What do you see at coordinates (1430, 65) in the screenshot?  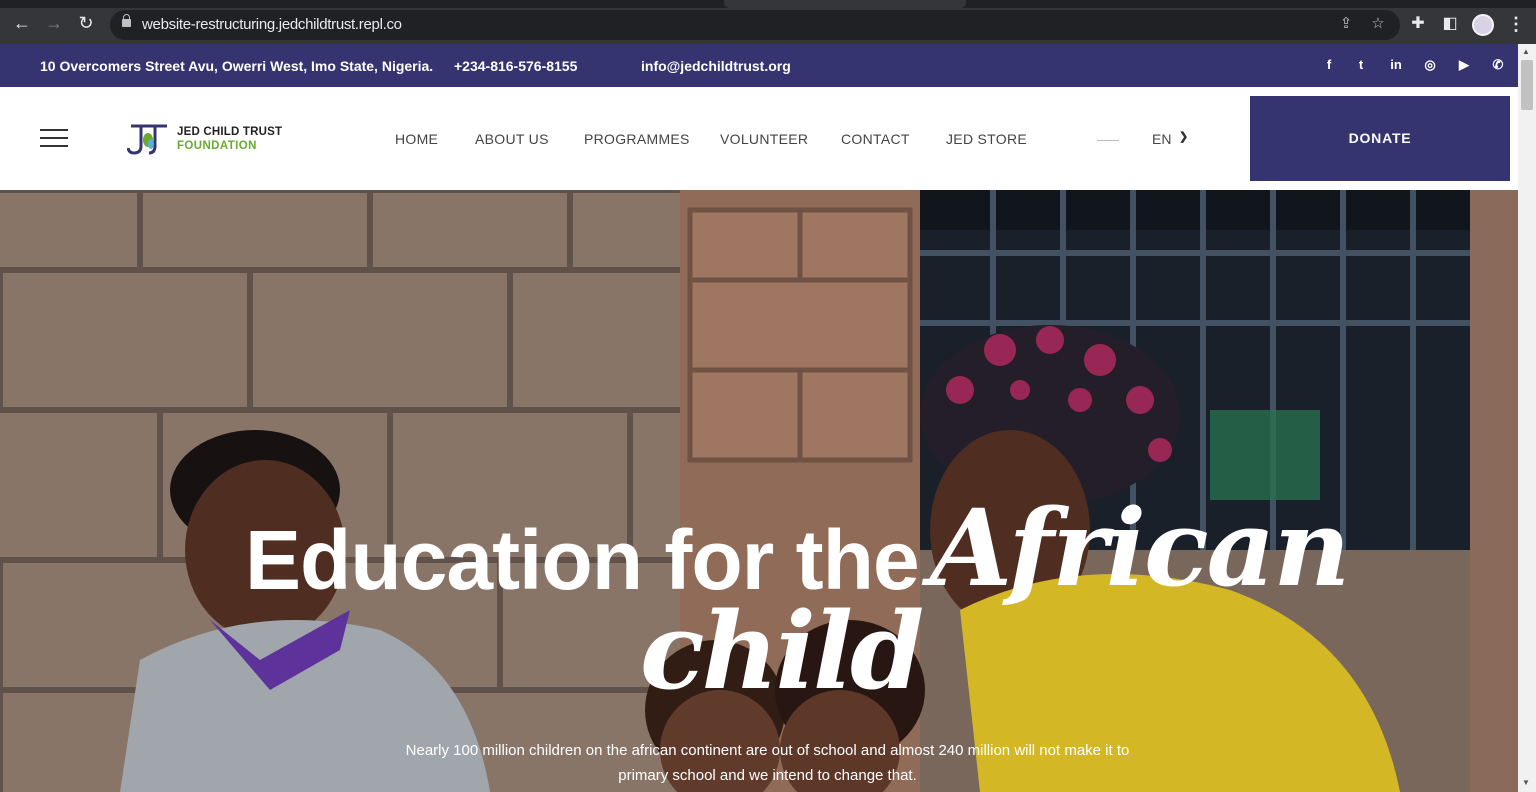 I see `instagram-icon: ◎` at bounding box center [1430, 65].